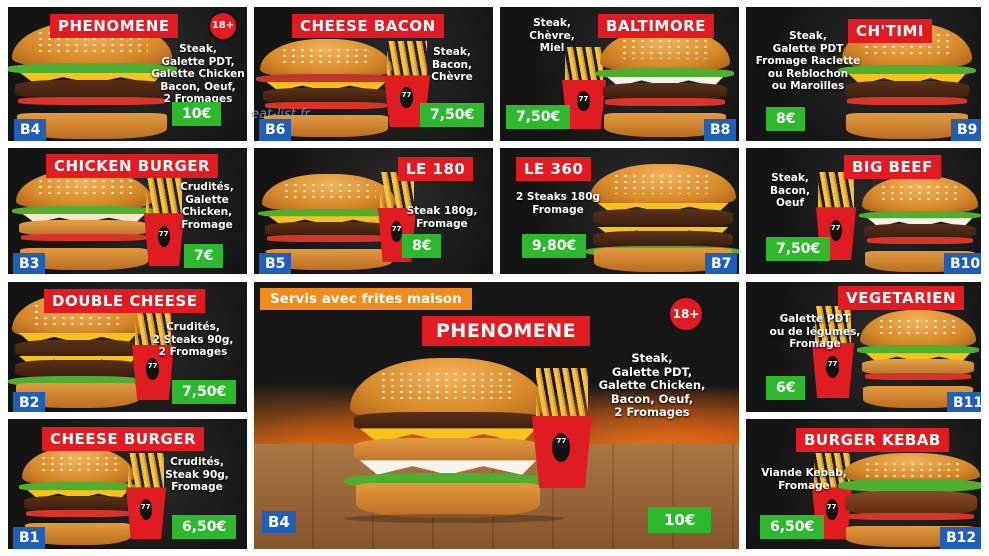 This screenshot has width=989, height=556. What do you see at coordinates (448, 438) in the screenshot?
I see `burger-image` at bounding box center [448, 438].